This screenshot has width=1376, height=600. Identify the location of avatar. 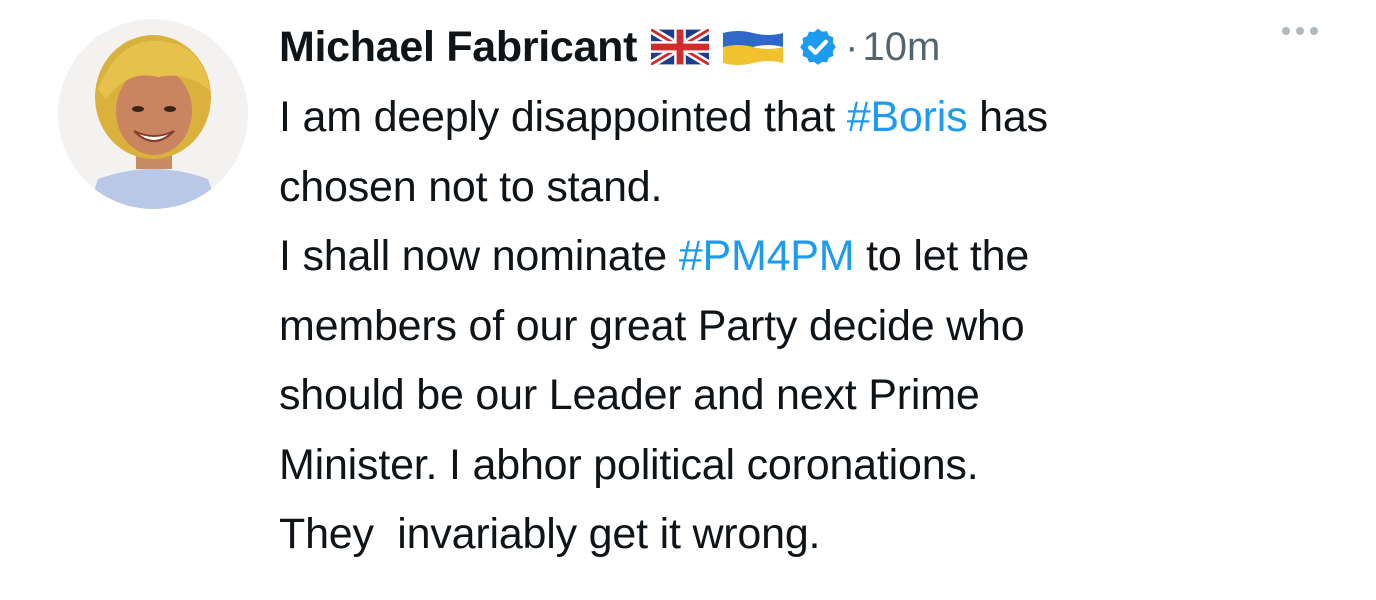
(153, 114).